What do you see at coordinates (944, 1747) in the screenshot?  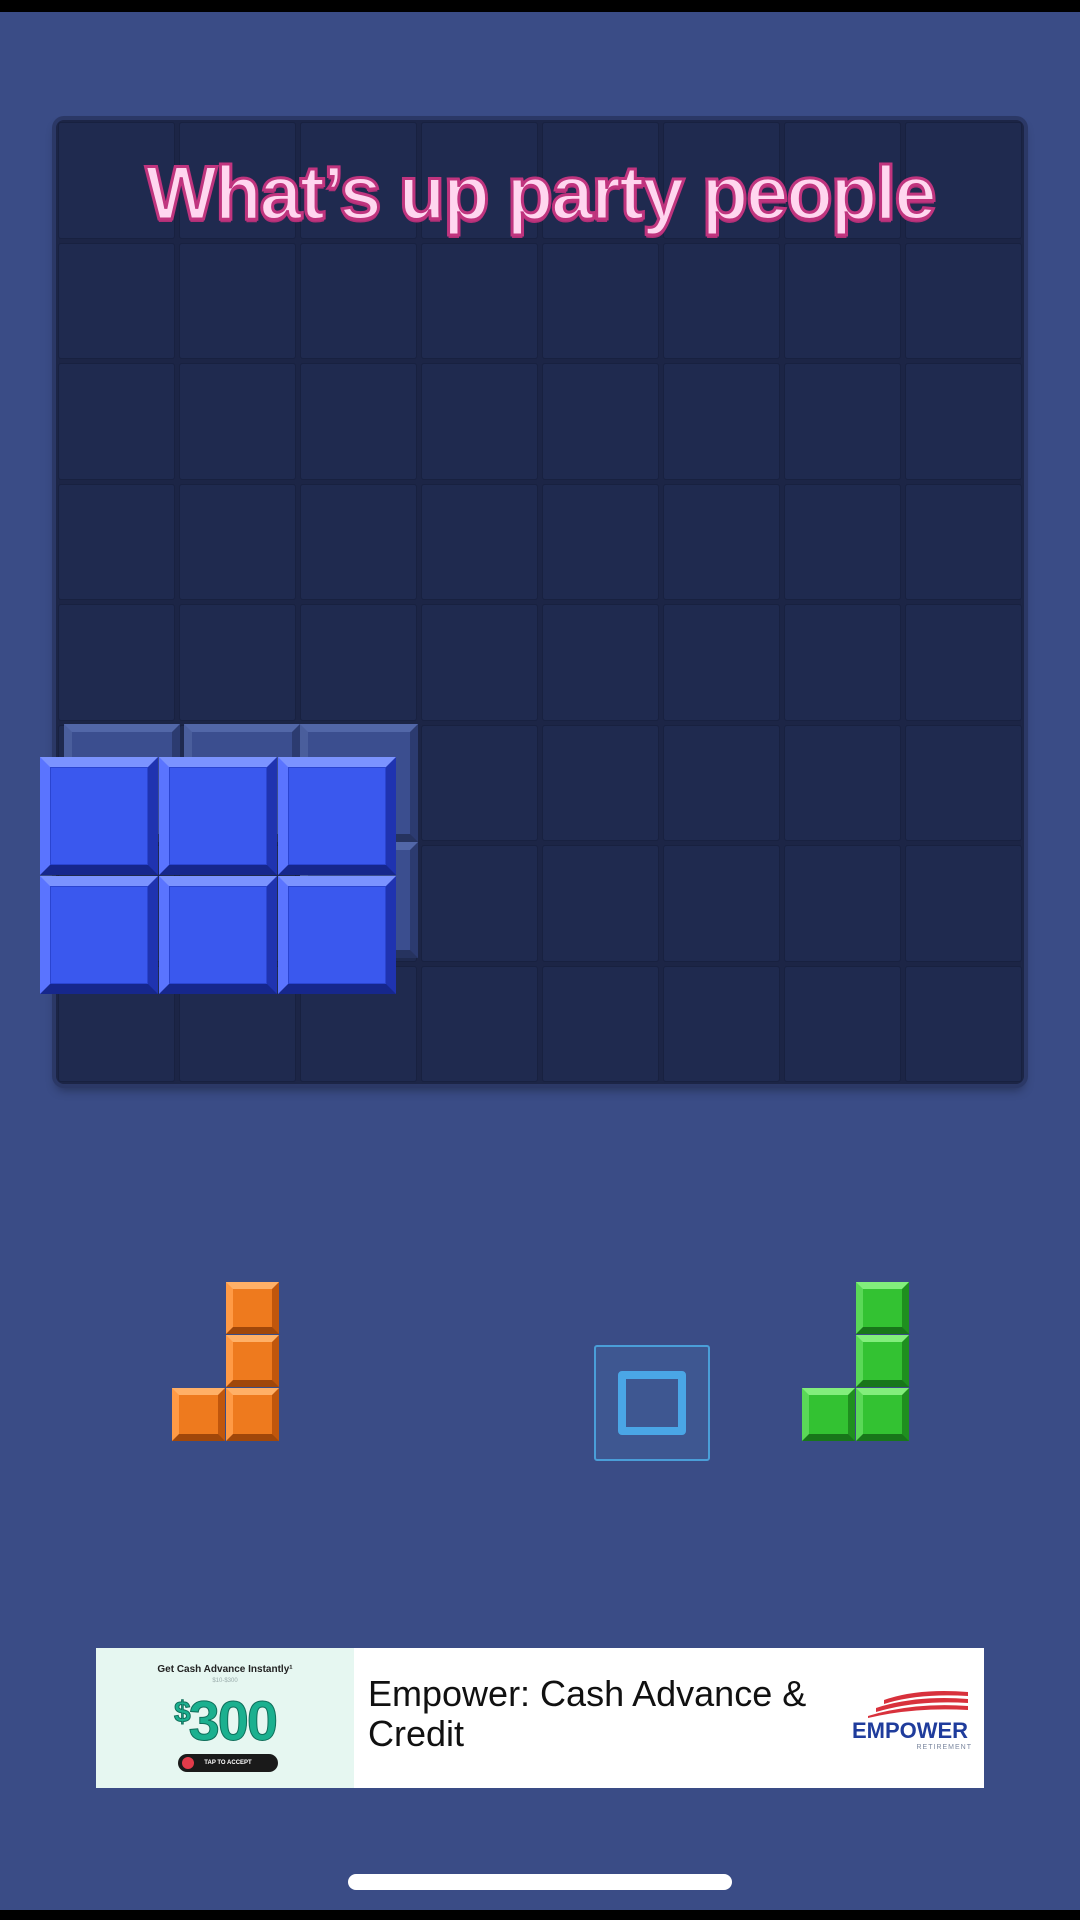 I see `ad-brand-sub: RETIREMENT` at bounding box center [944, 1747].